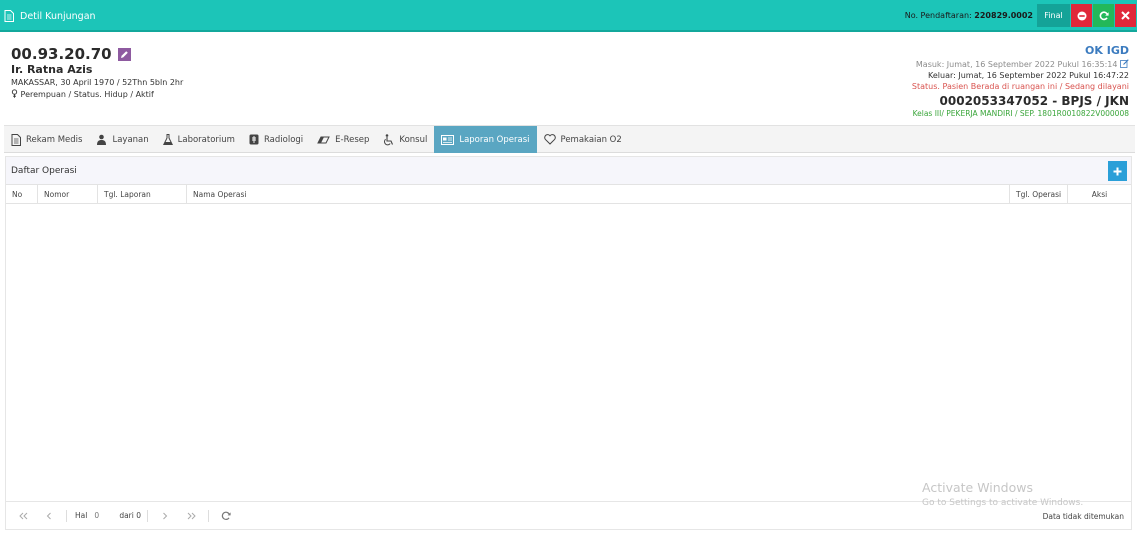  I want to click on last-page-button, so click(191, 516).